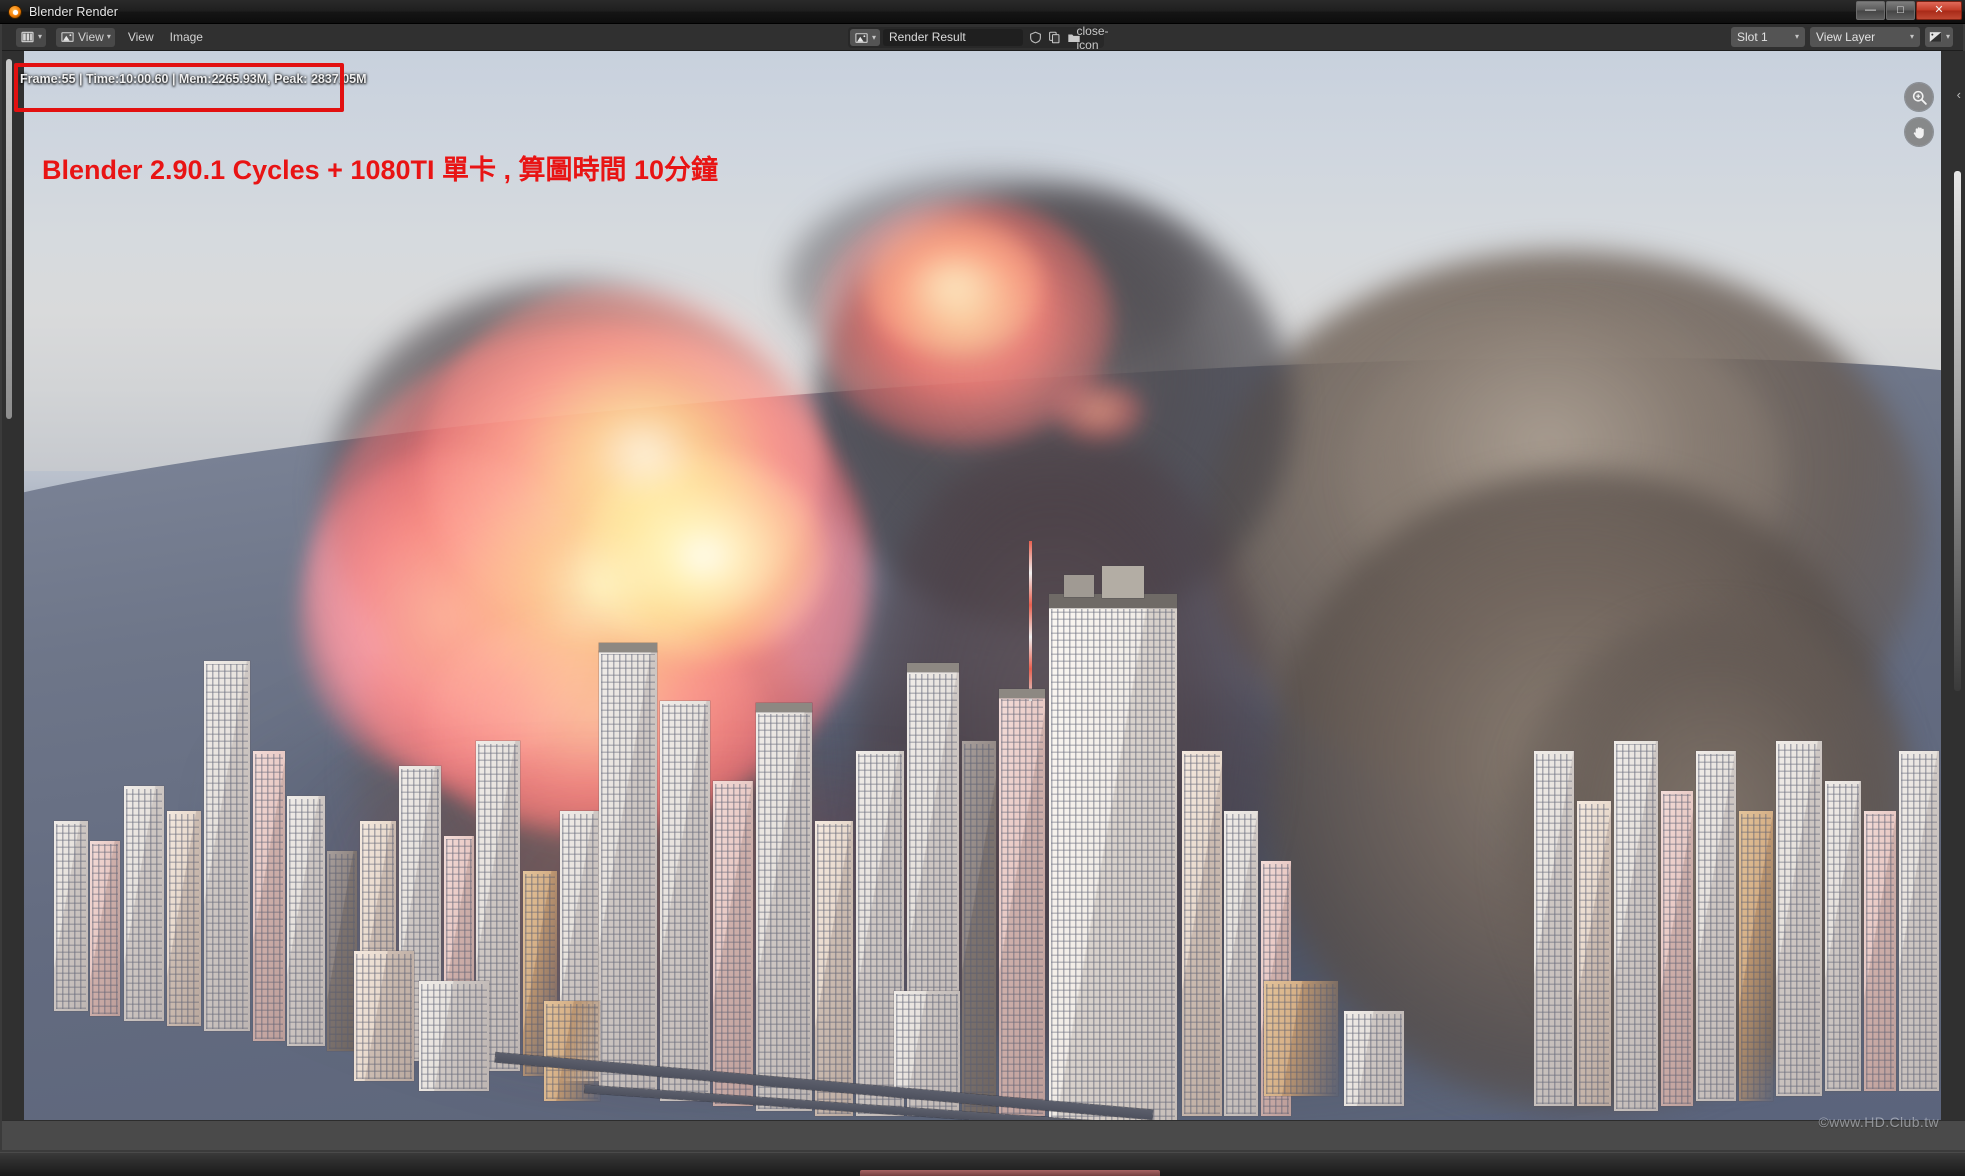 This screenshot has width=1965, height=1176. I want to click on vertical-scrollbar-right, so click(1957, 431).